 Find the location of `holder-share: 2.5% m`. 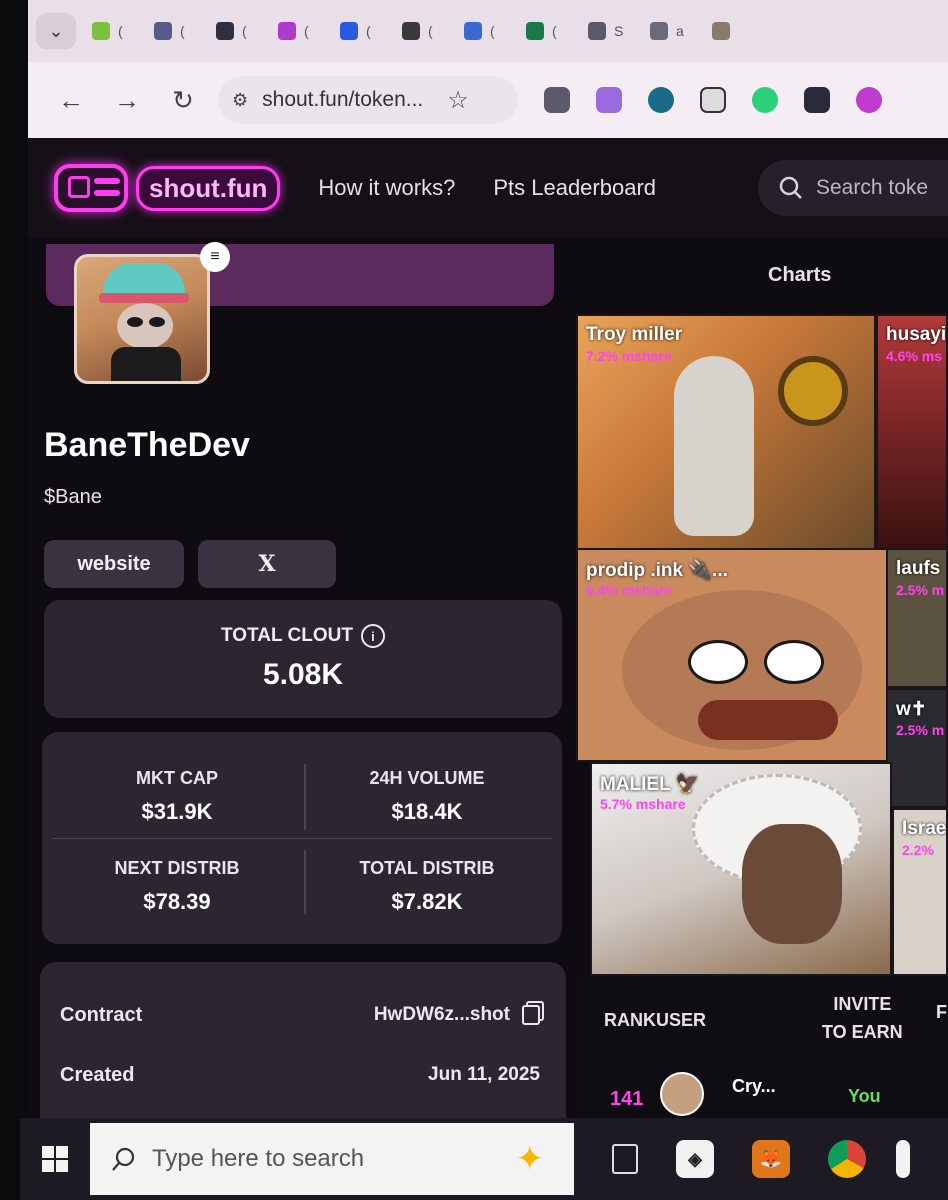

holder-share: 2.5% m is located at coordinates (920, 590).